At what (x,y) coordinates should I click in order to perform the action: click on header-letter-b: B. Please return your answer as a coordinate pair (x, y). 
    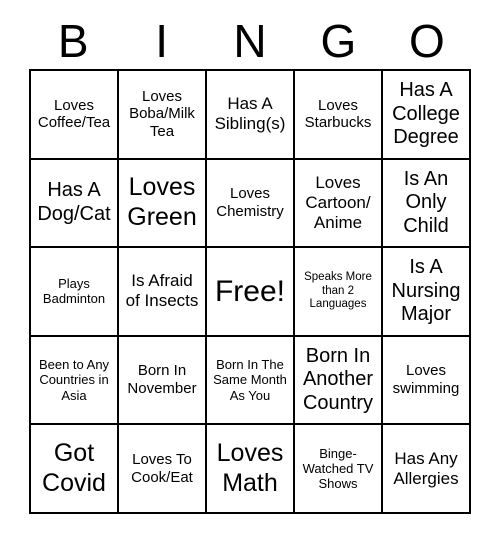
    Looking at the image, I should click on (73, 41).